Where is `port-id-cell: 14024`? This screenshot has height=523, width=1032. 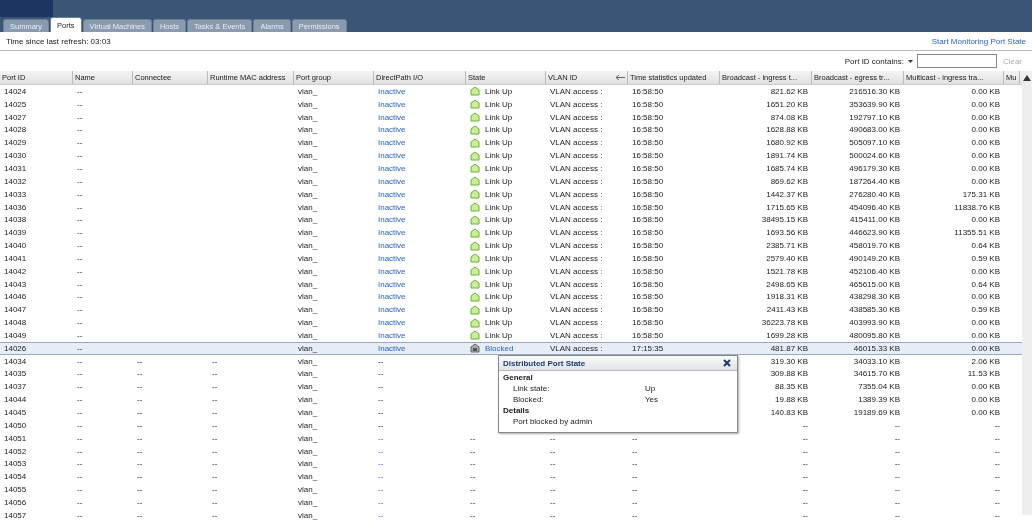 port-id-cell: 14024 is located at coordinates (15, 91).